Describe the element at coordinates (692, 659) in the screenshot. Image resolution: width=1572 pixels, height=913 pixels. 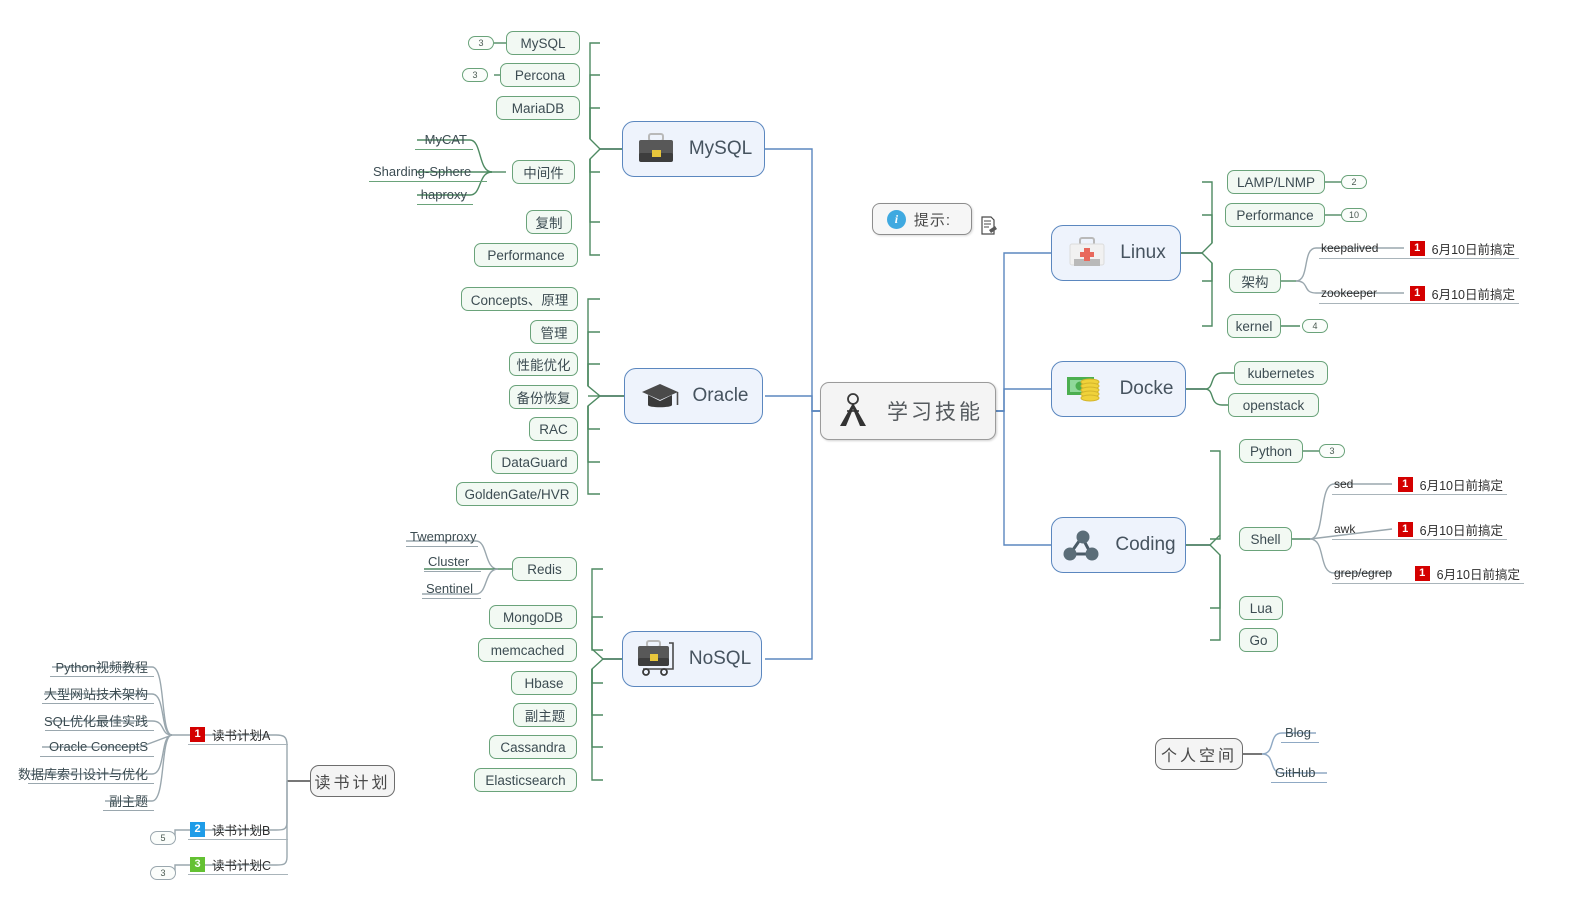
I see `main-branch-nosql: NoSQL` at that location.